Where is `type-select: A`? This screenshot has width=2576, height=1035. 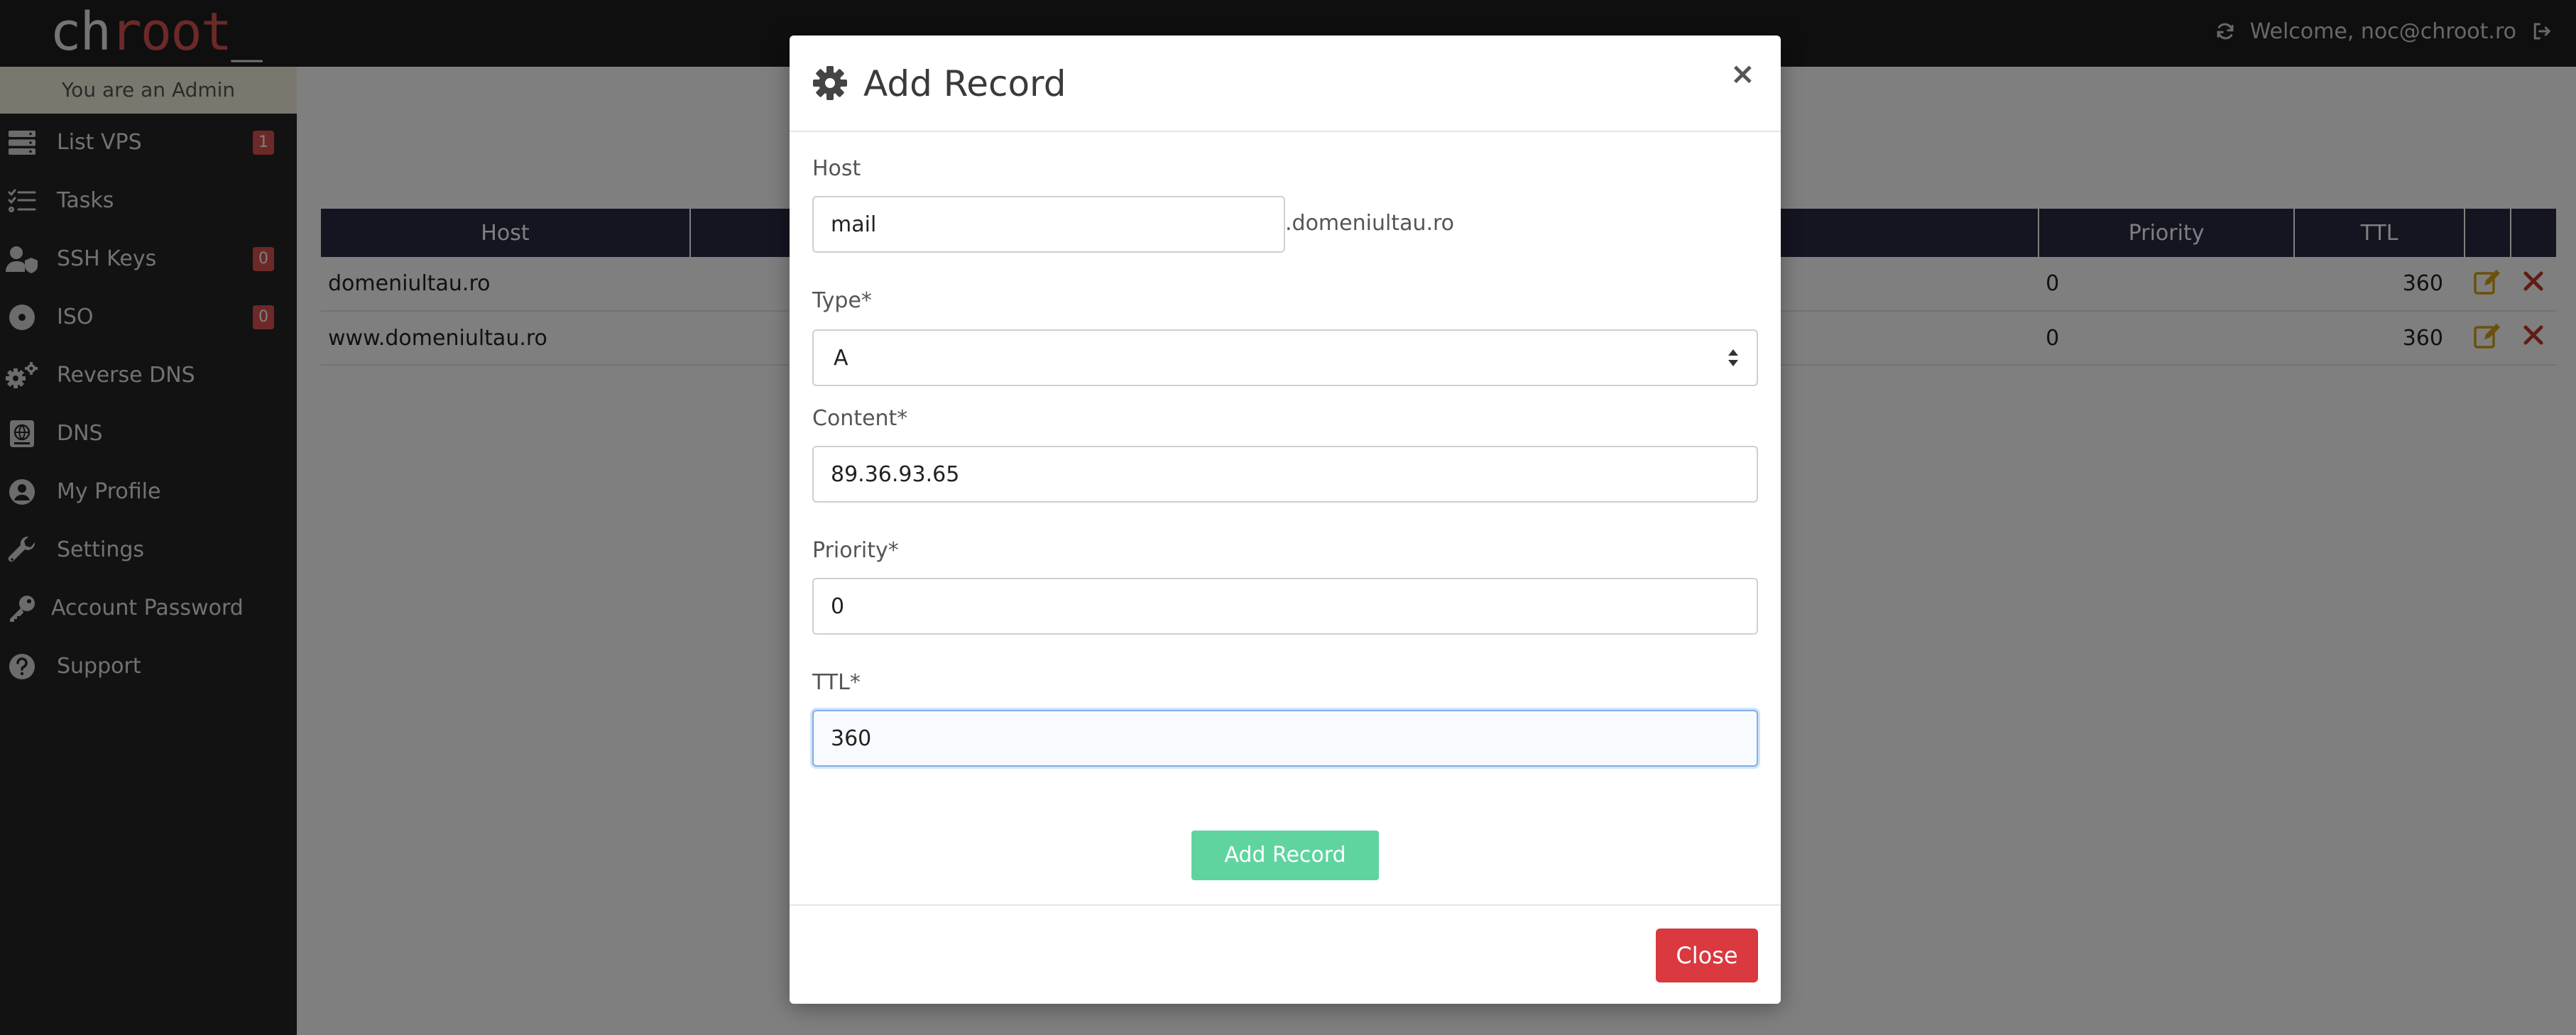
type-select: A is located at coordinates (1285, 358).